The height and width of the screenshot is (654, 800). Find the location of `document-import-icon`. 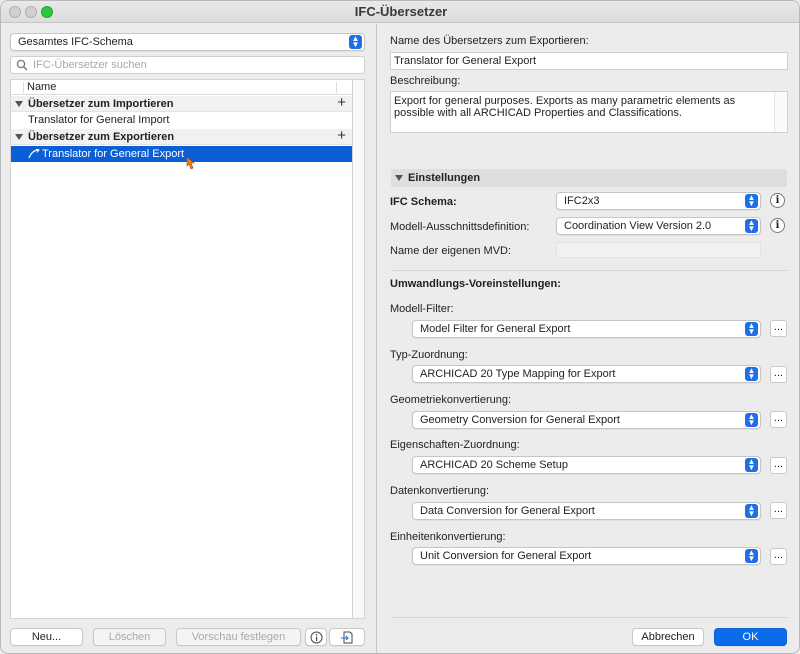

document-import-icon is located at coordinates (347, 637).